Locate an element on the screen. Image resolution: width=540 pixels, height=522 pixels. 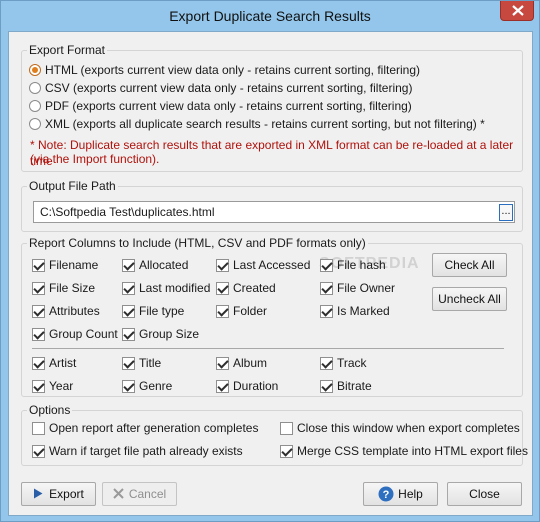
col-last-modified: Last modified is located at coordinates (166, 288).